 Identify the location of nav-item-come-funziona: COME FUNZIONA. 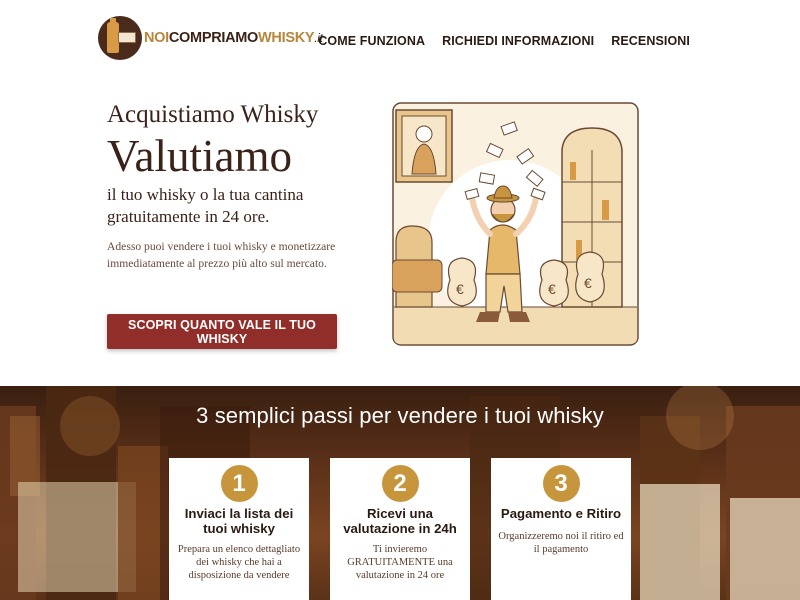
(371, 41).